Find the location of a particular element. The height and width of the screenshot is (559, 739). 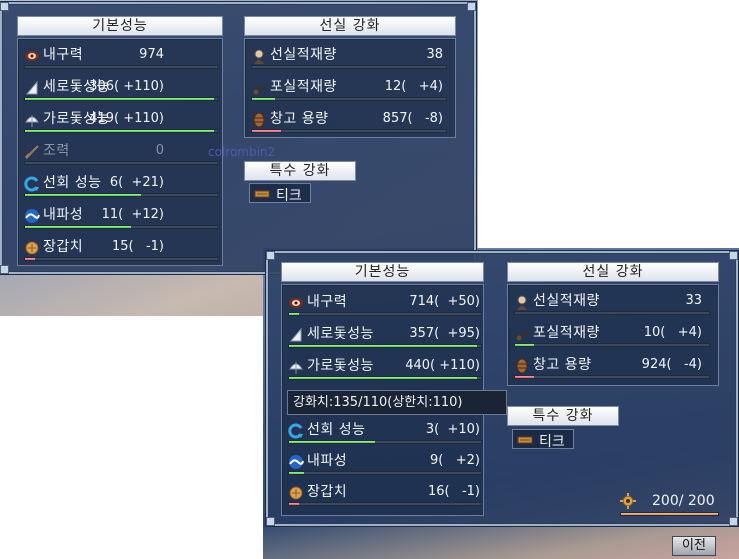

turning-icon is located at coordinates (32, 184).